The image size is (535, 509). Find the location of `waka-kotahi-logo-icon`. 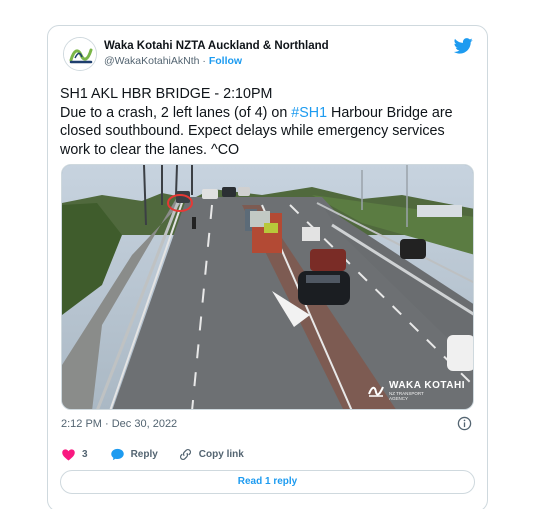

waka-kotahi-logo-icon is located at coordinates (80, 54).